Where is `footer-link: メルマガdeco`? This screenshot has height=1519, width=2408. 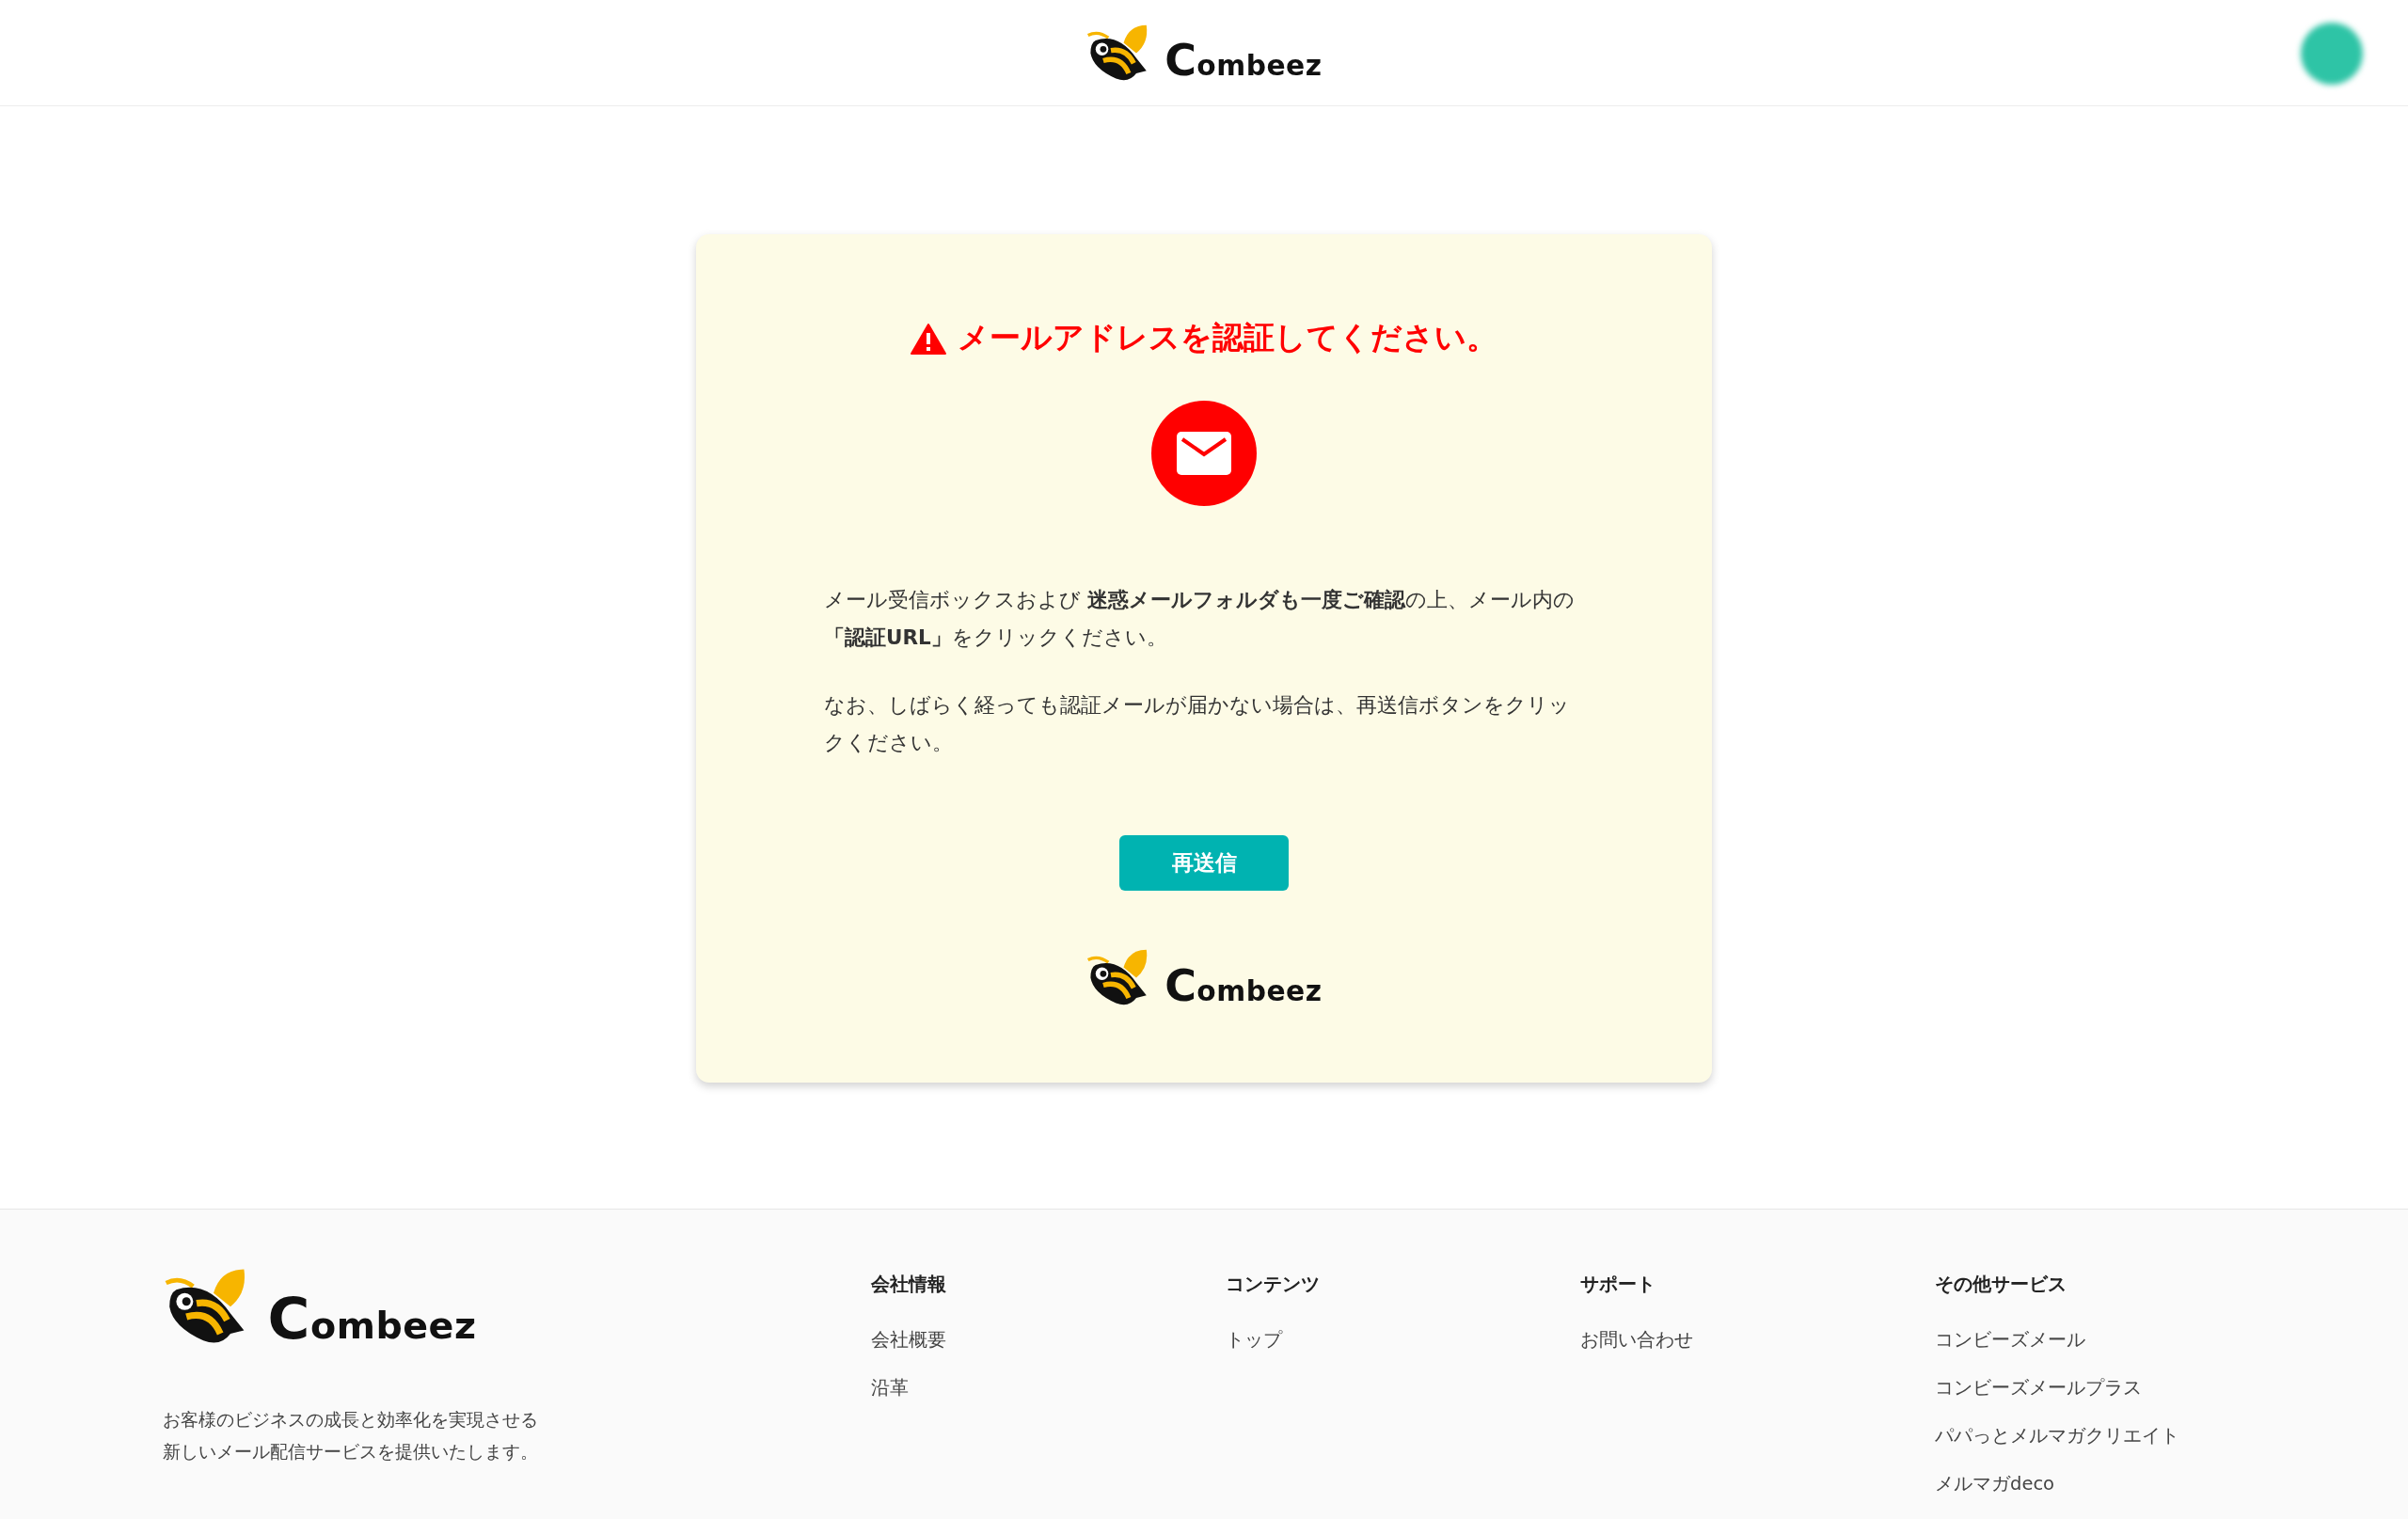 footer-link: メルマガdeco is located at coordinates (2112, 1484).